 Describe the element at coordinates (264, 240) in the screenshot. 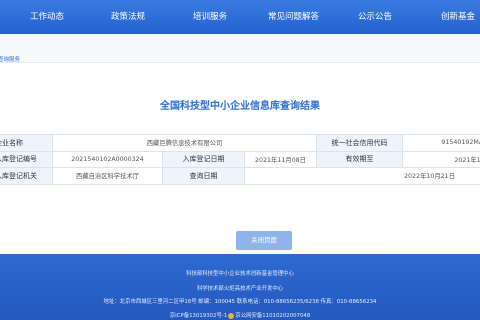

I see `close-page-button: 关闭页面` at that location.